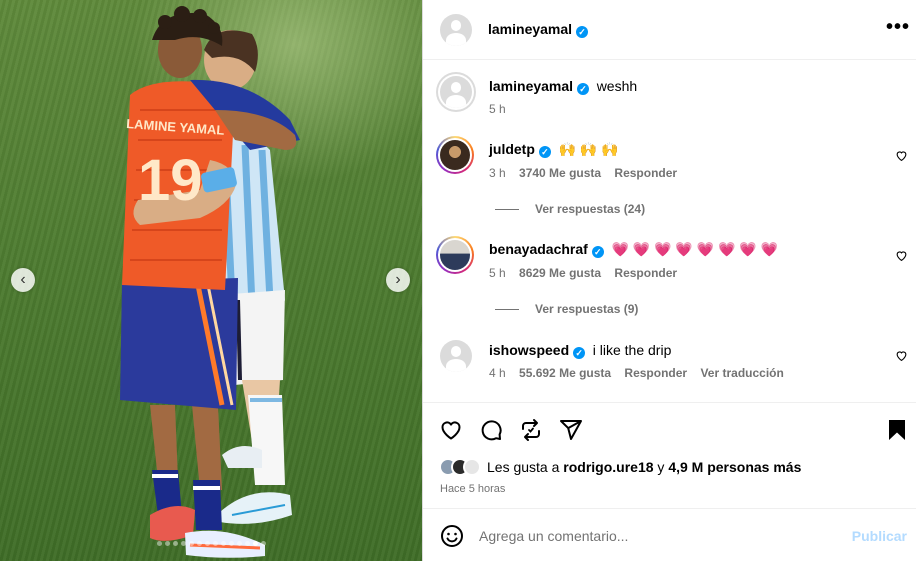 Image resolution: width=916 pixels, height=561 pixels. Describe the element at coordinates (497, 373) in the screenshot. I see `comment-time: 4 h` at that location.